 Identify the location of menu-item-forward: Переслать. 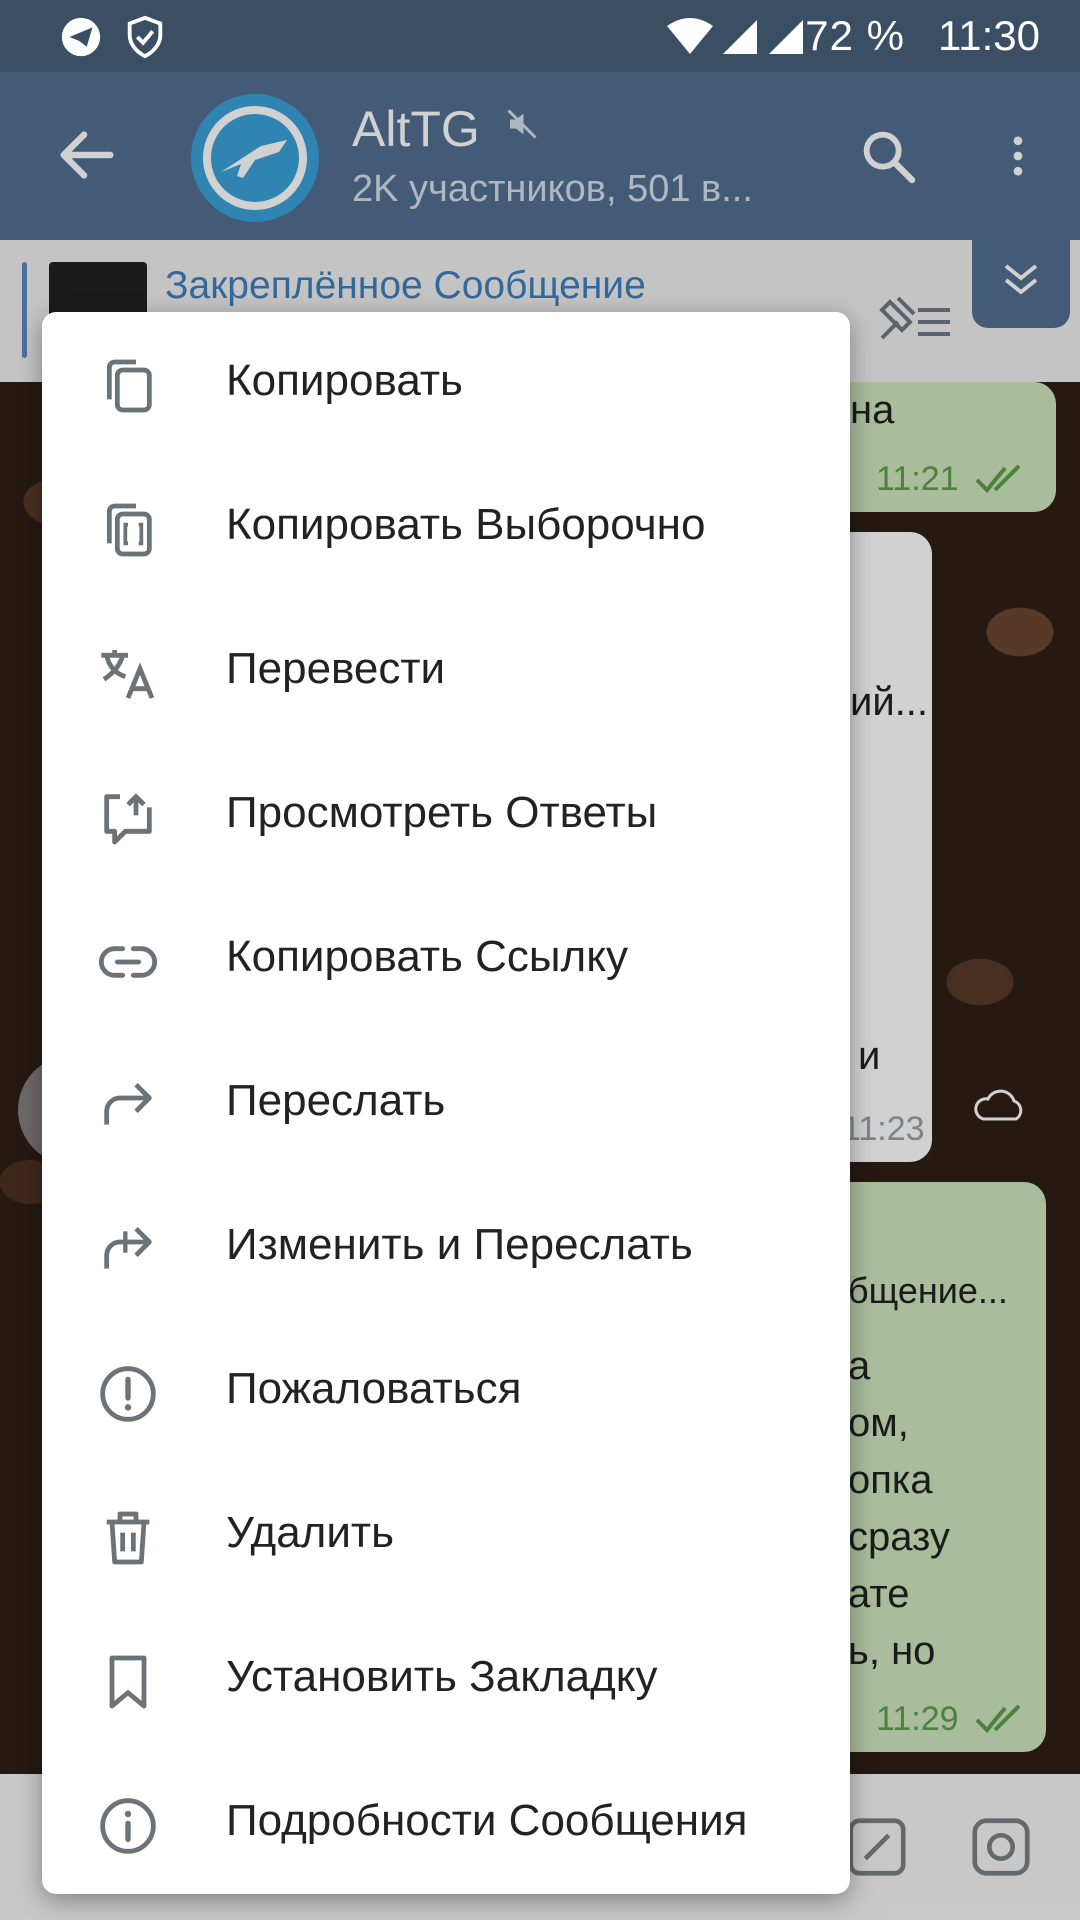
(446, 1104).